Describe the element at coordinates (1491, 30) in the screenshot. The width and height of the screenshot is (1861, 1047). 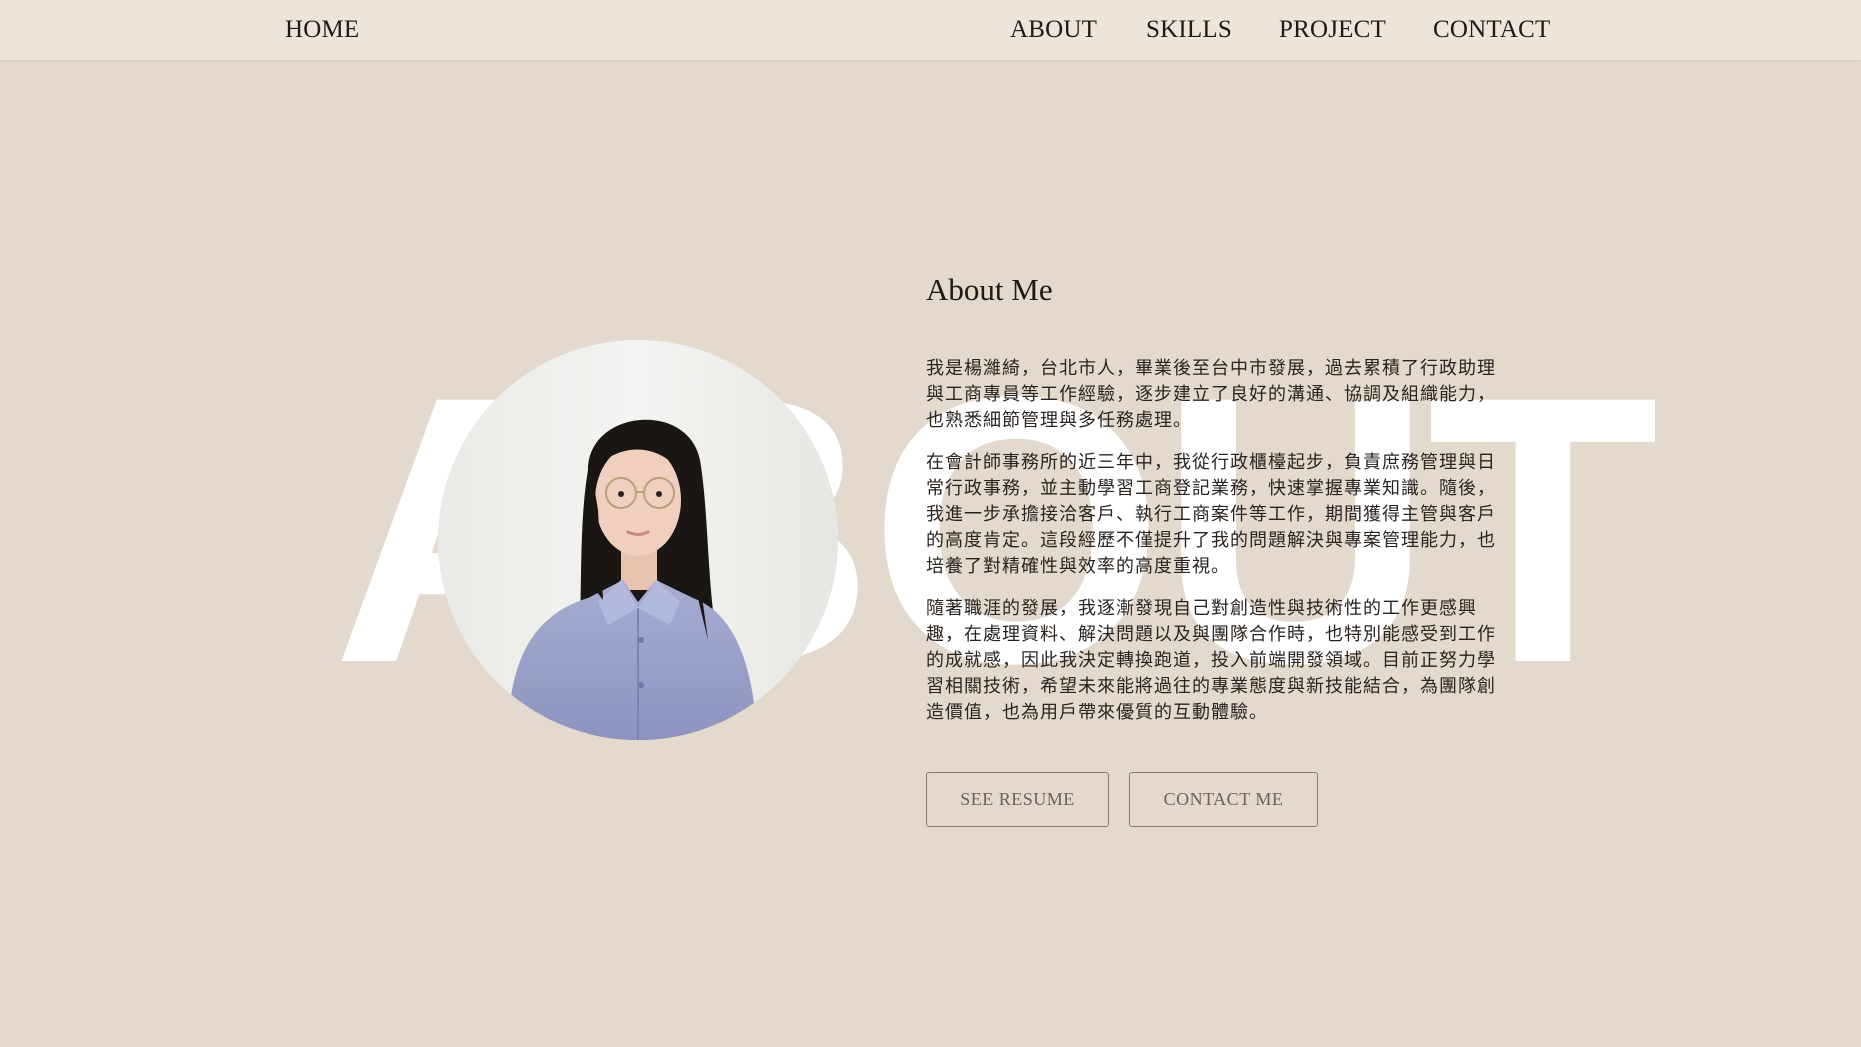
I see `nav-contact-link: CONTACT` at that location.